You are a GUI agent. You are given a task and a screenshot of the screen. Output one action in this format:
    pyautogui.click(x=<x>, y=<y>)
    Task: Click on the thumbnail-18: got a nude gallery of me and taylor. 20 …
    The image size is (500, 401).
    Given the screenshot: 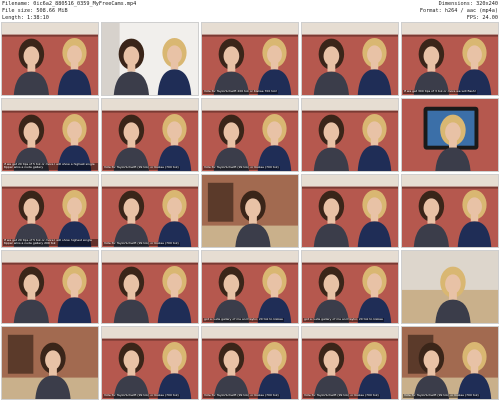 What is the action you would take?
    pyautogui.click(x=250, y=287)
    